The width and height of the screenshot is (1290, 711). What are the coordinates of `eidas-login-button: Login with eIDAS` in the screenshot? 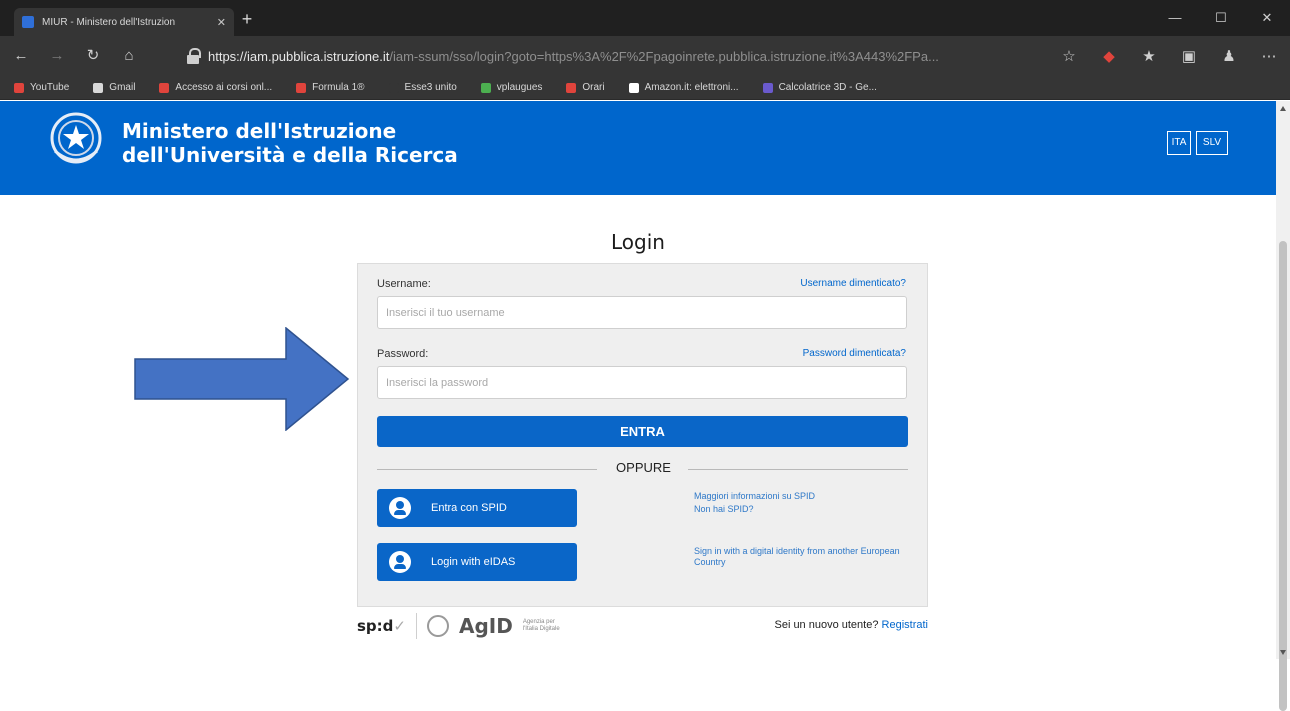 It's located at (477, 562).